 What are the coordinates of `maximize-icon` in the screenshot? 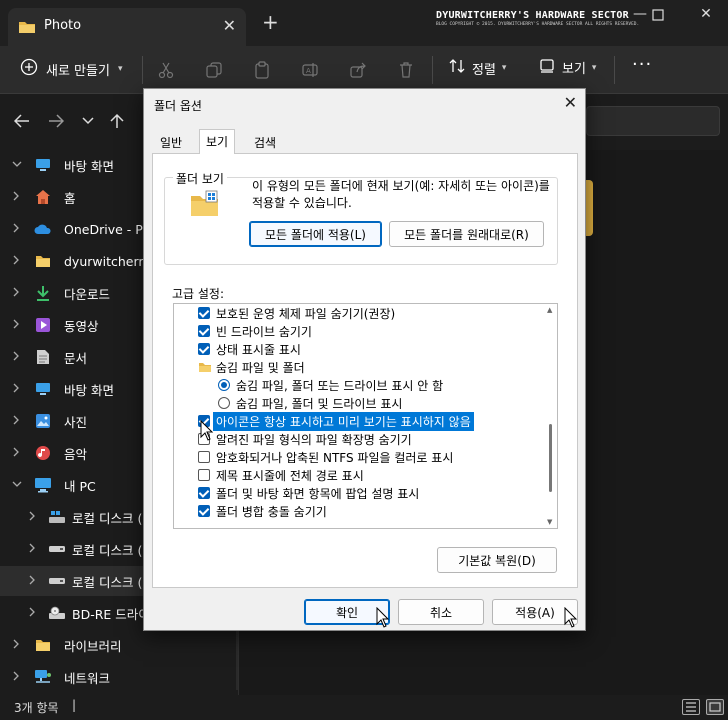 It's located at (658, 16).